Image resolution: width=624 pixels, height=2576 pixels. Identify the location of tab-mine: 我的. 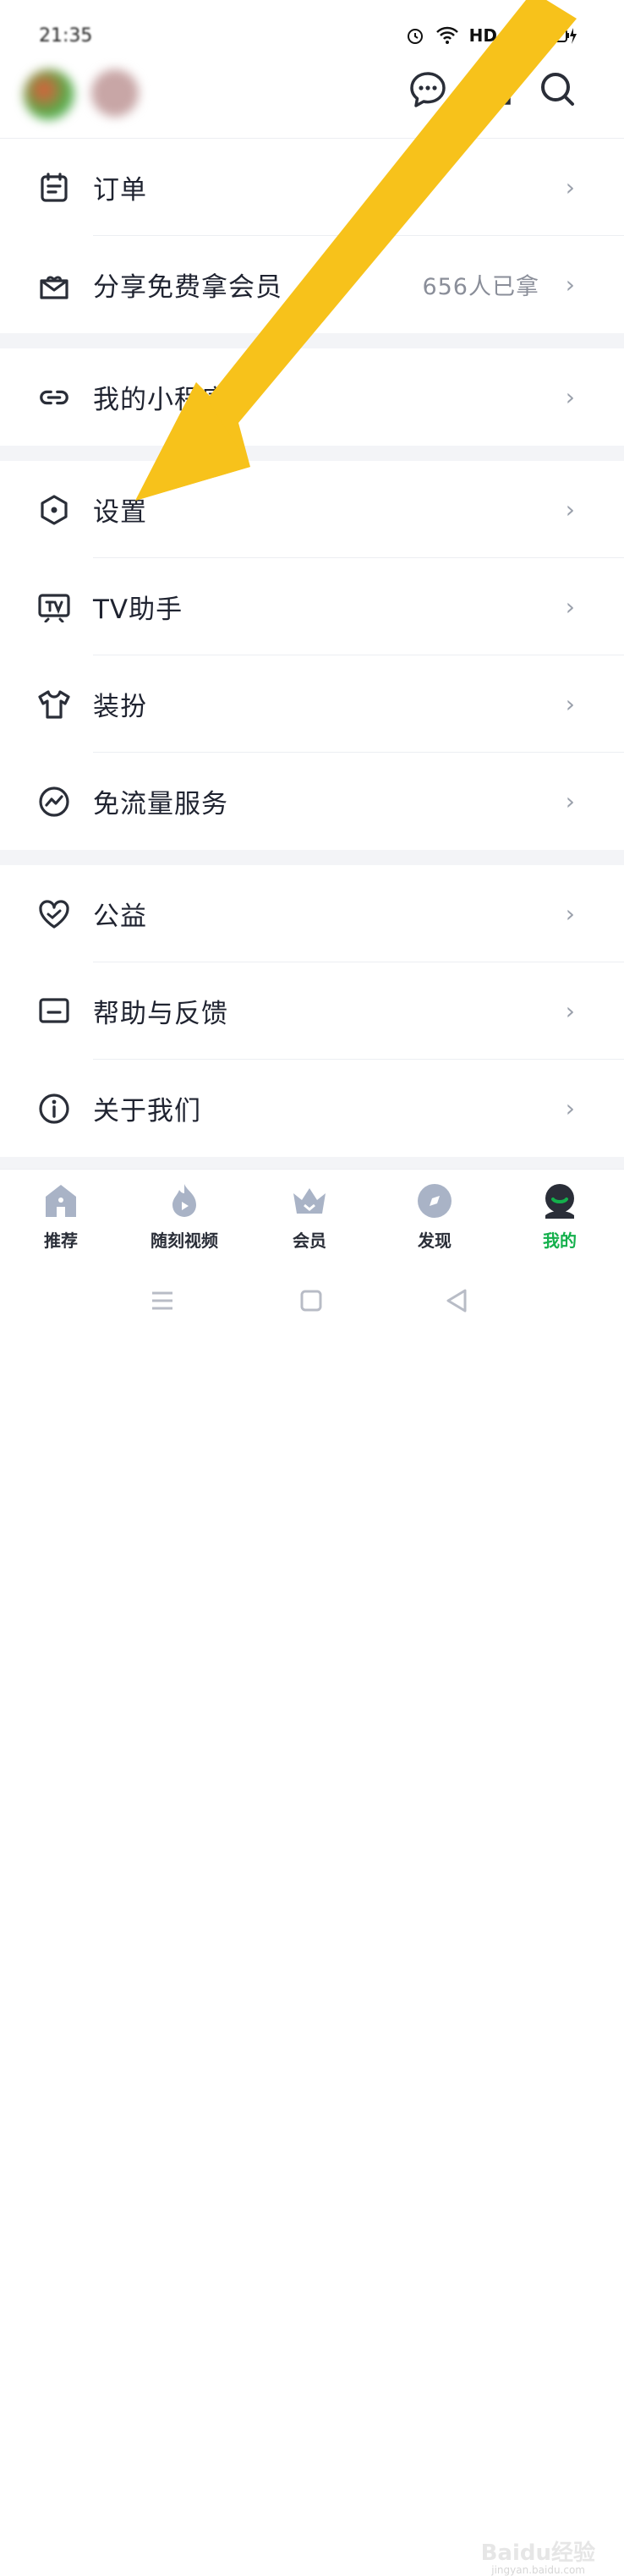
(560, 1216).